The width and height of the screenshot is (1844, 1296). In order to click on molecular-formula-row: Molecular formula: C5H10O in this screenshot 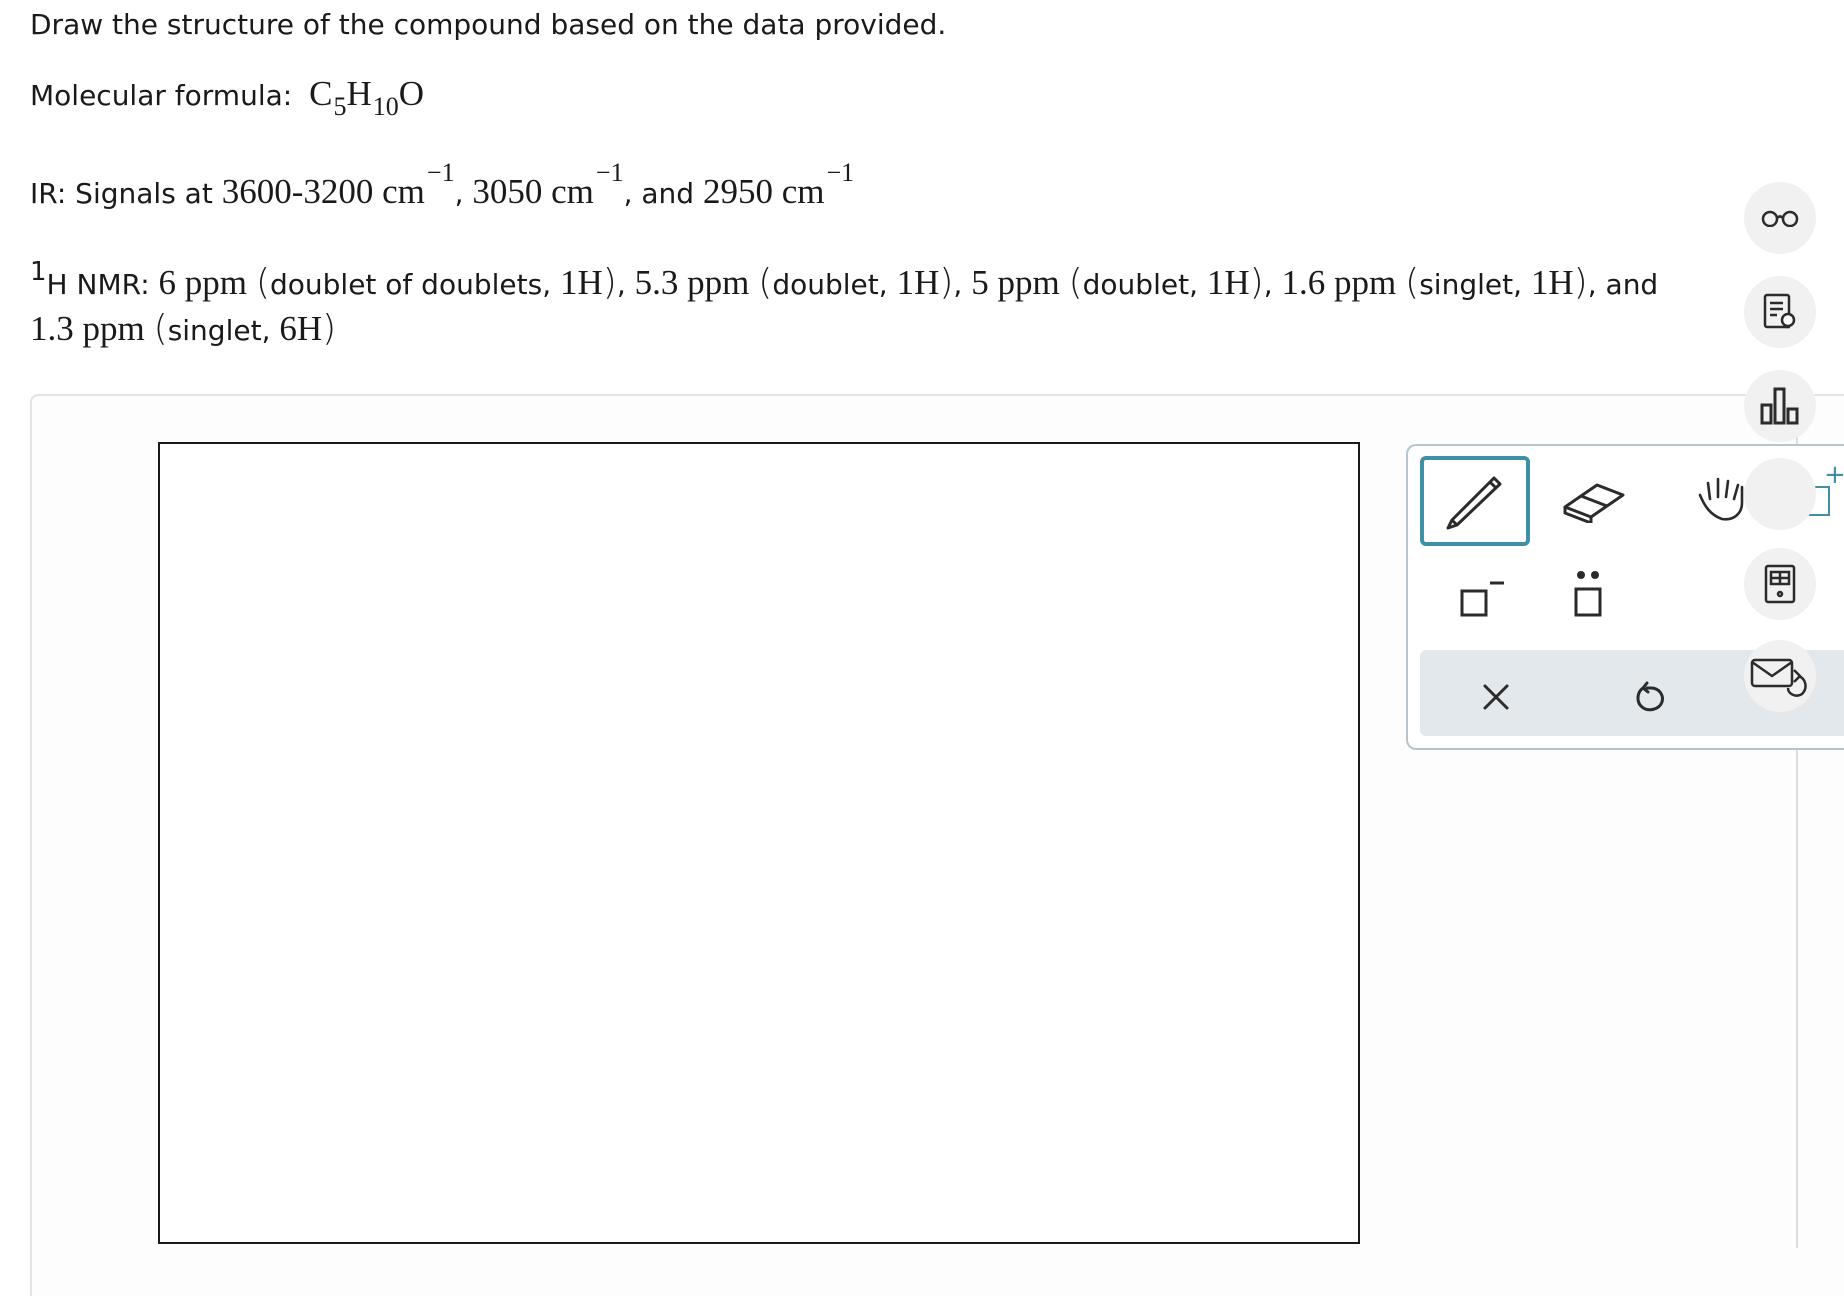, I will do `click(227, 97)`.